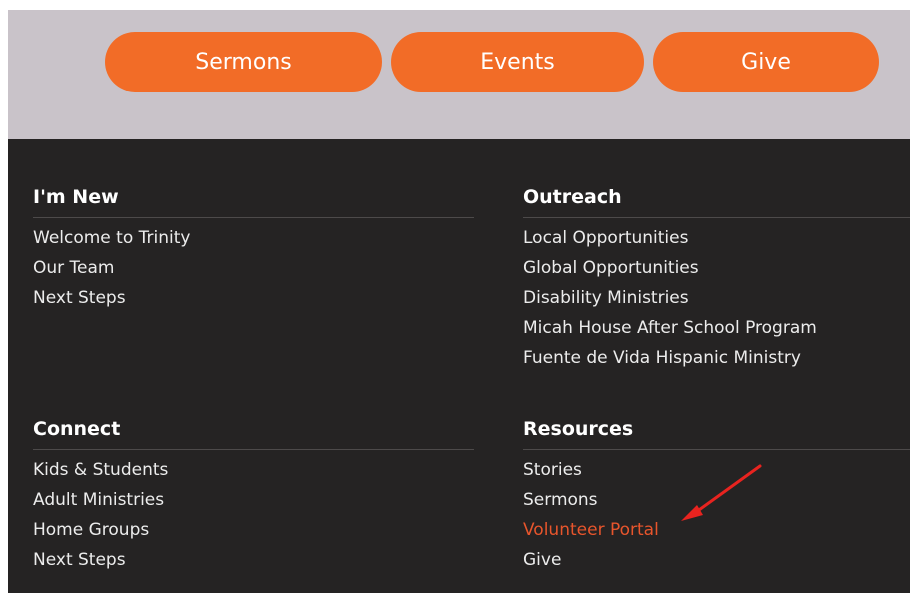 Image resolution: width=910 pixels, height=593 pixels. What do you see at coordinates (253, 560) in the screenshot?
I see `footer-link-next-steps-connect: Next Steps` at bounding box center [253, 560].